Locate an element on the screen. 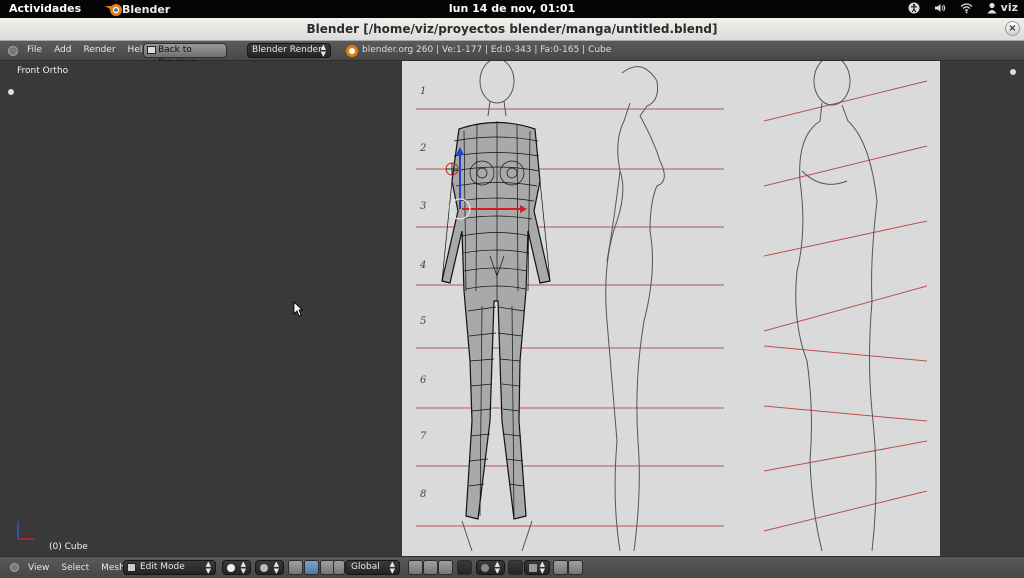 The height and width of the screenshot is (578, 1024). solid-shading-icon is located at coordinates (231, 568).